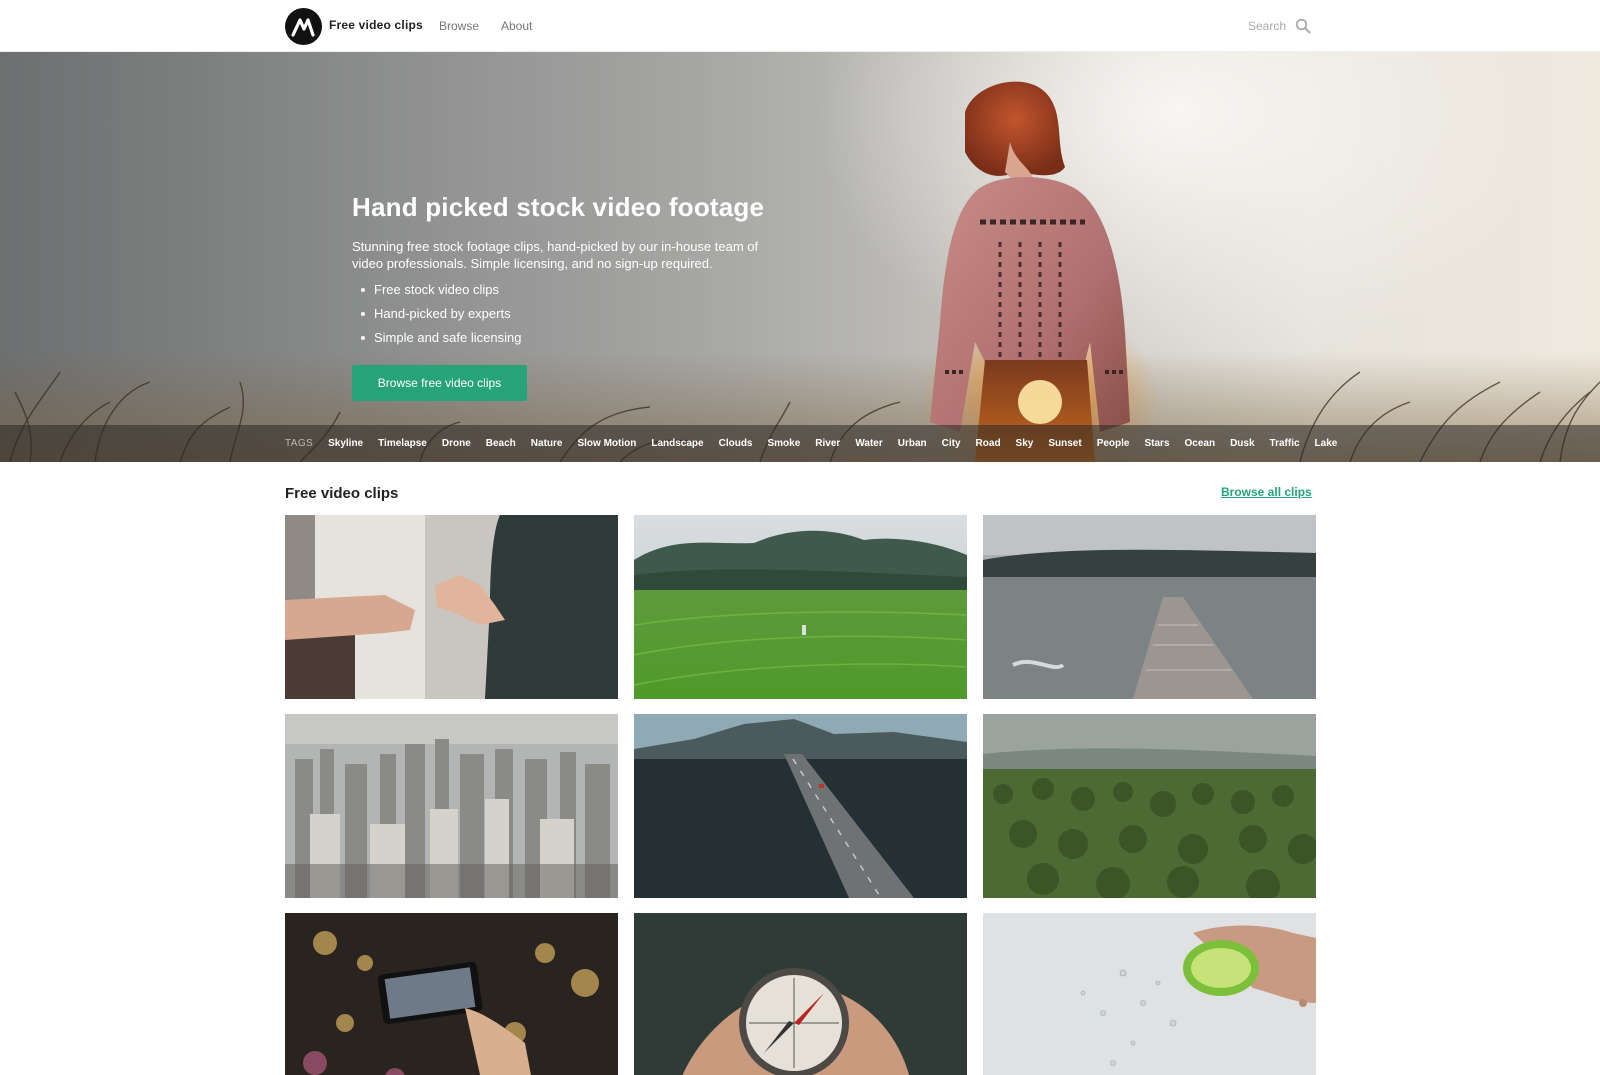 This screenshot has height=1075, width=1600. I want to click on tag-link: Sky, so click(1025, 443).